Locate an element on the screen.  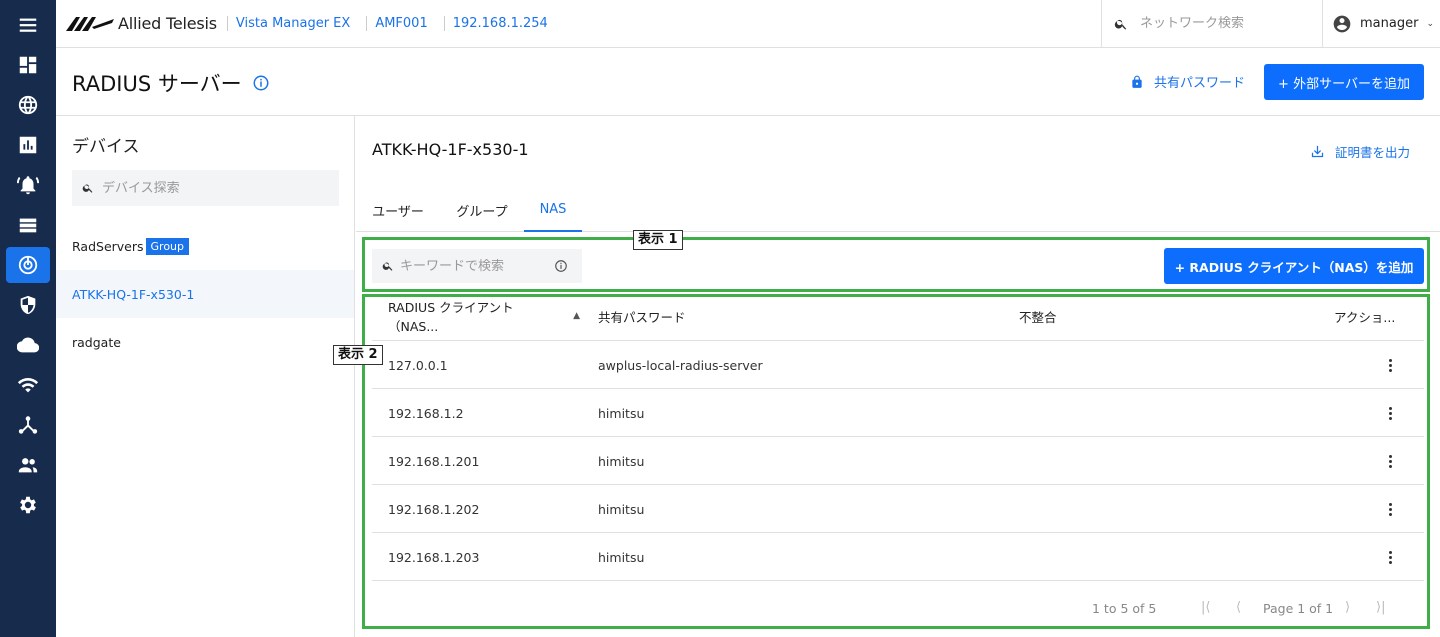
next-page-icon: ⟩ is located at coordinates (1347, 607).